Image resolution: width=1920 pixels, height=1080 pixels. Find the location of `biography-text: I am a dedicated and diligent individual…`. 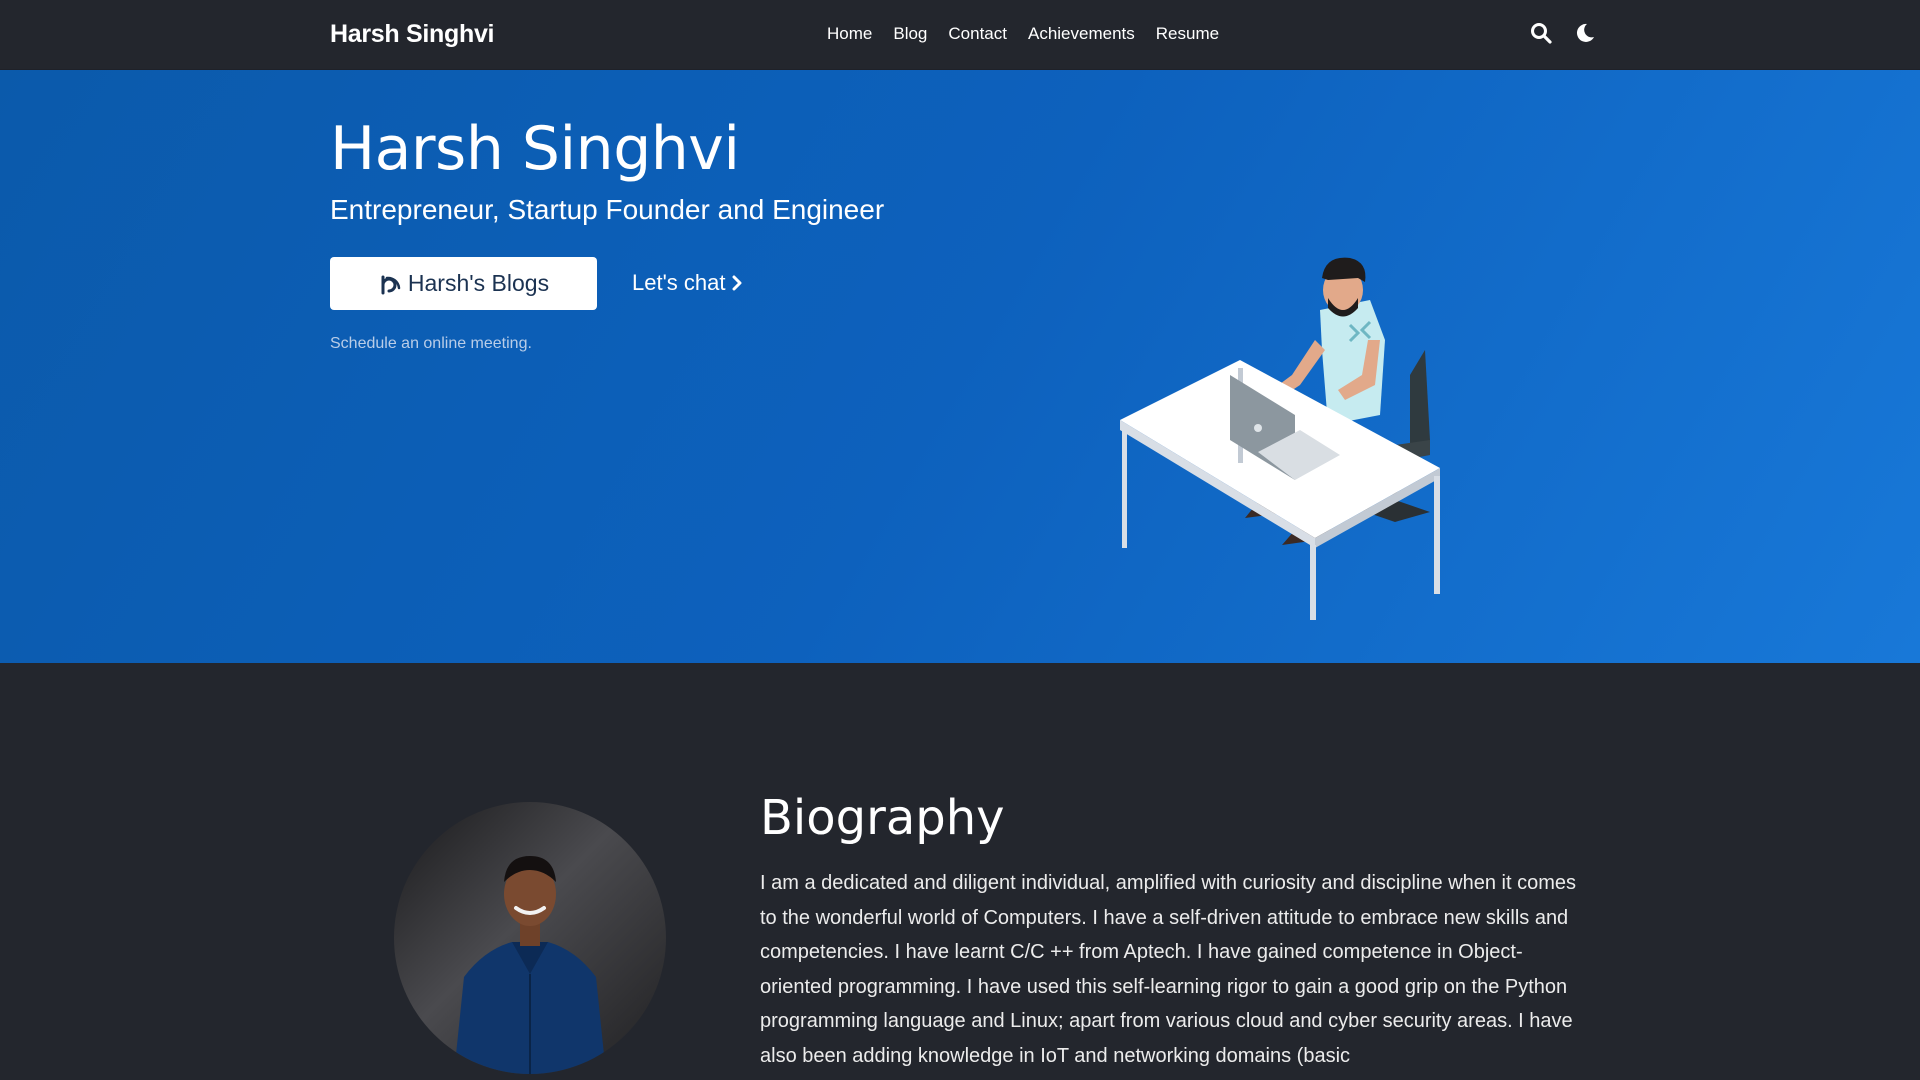

biography-text: I am a dedicated and diligent individual… is located at coordinates (1168, 969).